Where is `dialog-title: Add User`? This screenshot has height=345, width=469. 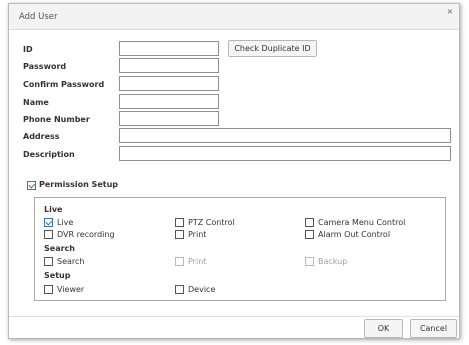
dialog-title: Add User is located at coordinates (38, 17).